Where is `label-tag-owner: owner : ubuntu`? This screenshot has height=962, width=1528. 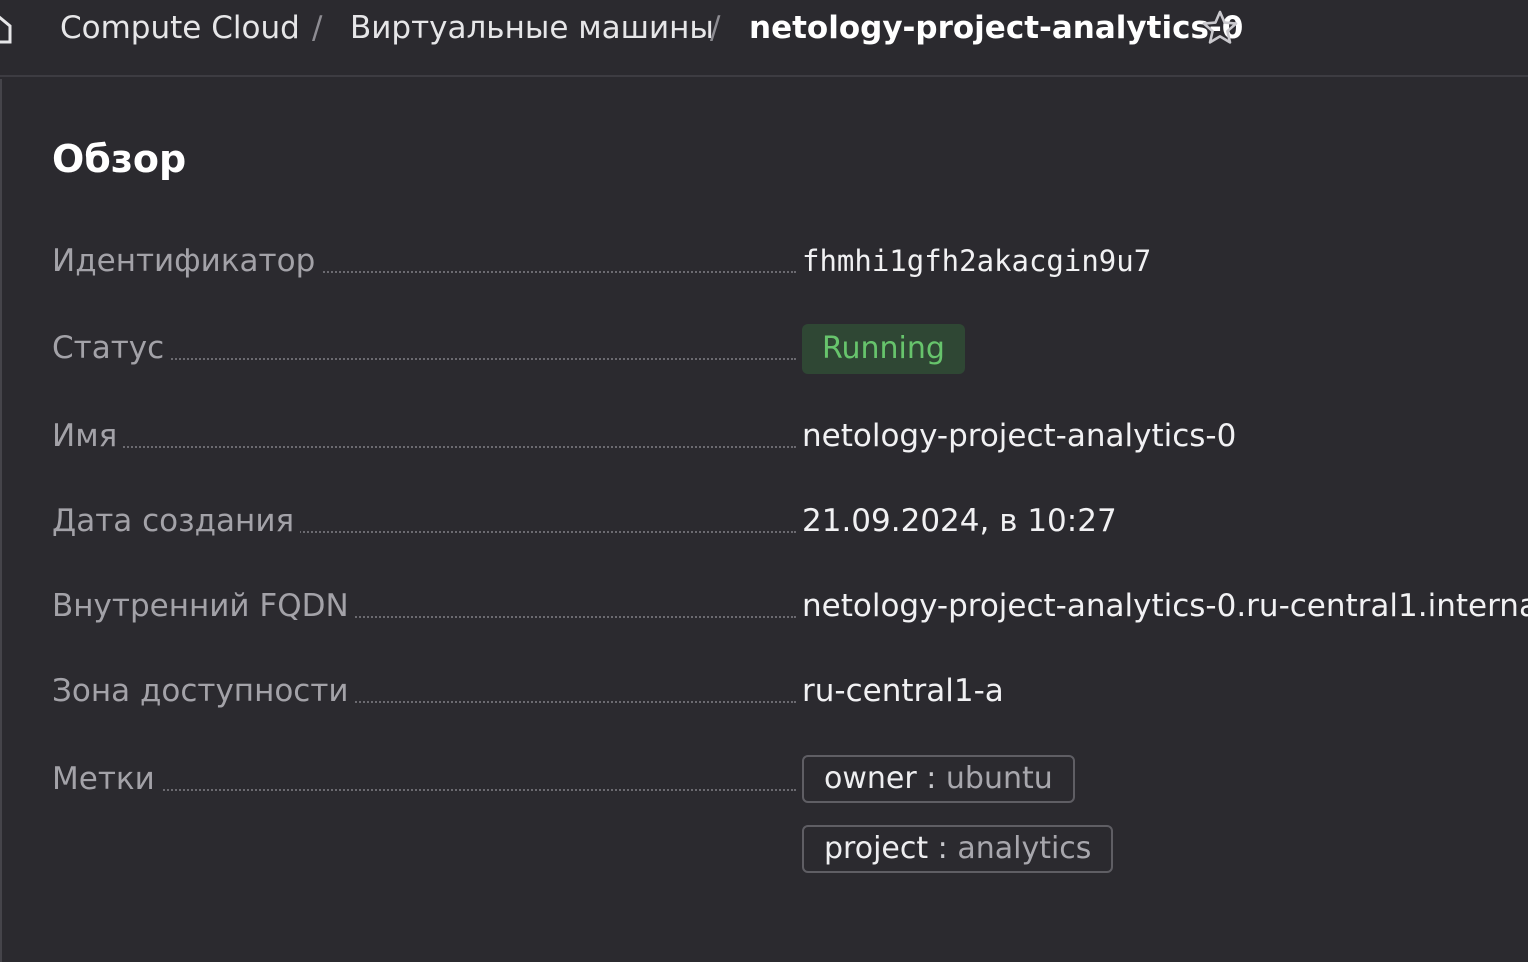
label-tag-owner: owner : ubuntu is located at coordinates (938, 779).